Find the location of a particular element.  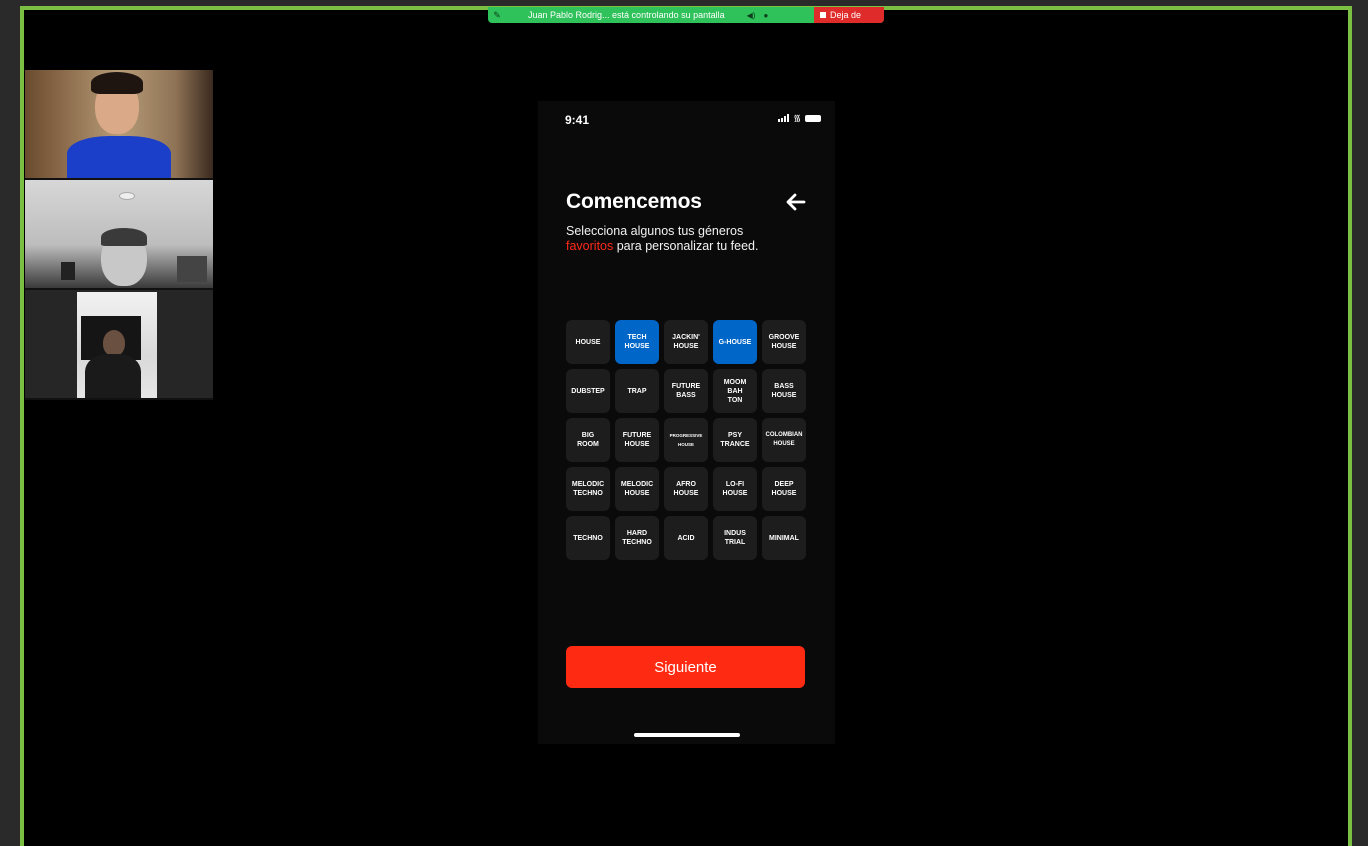

stop-sharing-label: Deja de is located at coordinates (846, 15).